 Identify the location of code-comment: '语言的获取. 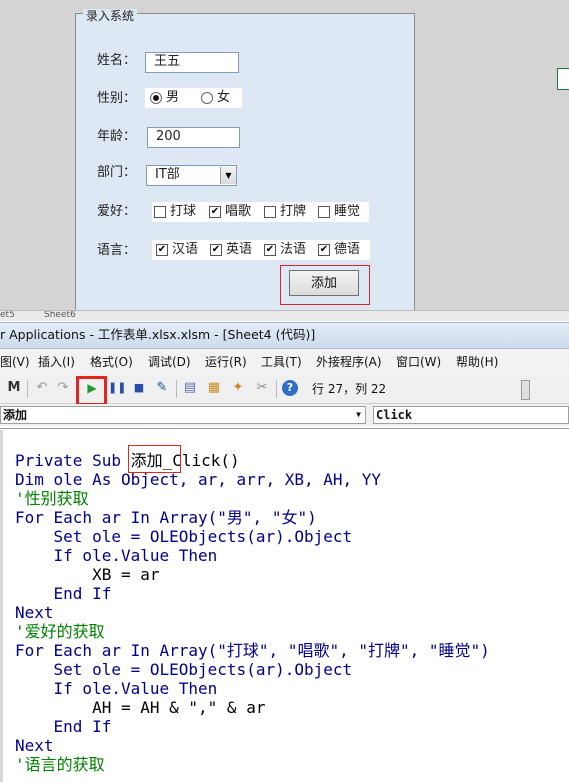
(60, 764).